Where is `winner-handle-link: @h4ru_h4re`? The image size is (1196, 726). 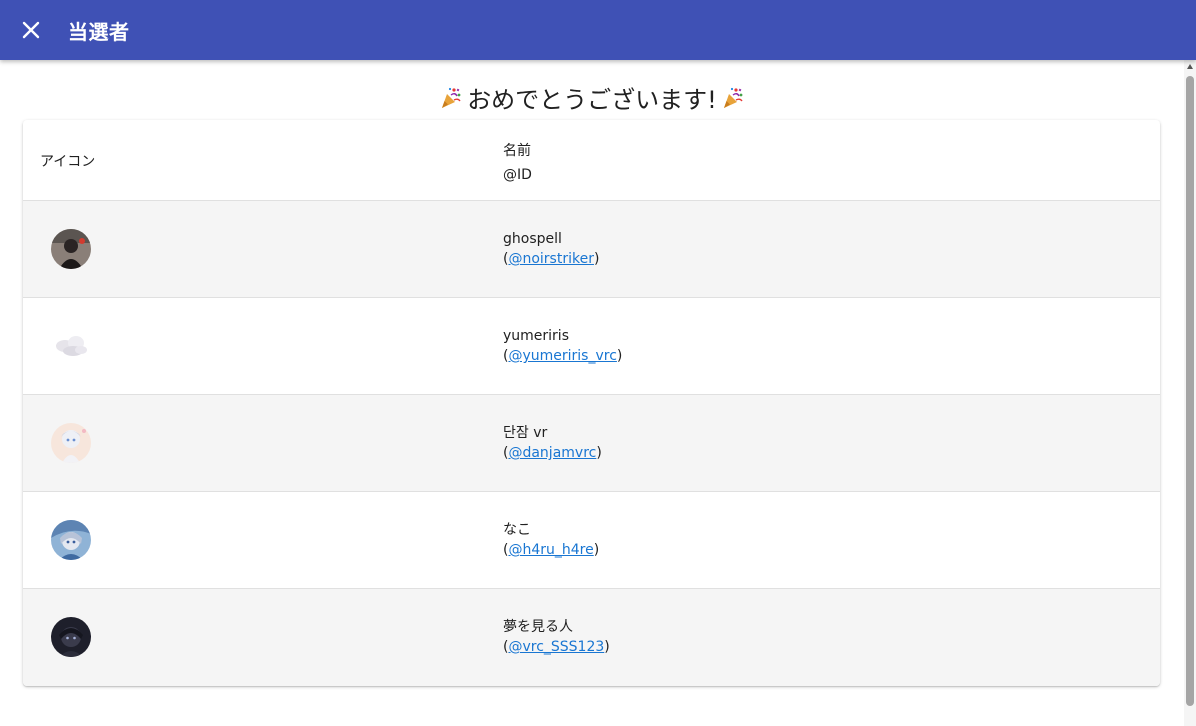 winner-handle-link: @h4ru_h4re is located at coordinates (550, 550).